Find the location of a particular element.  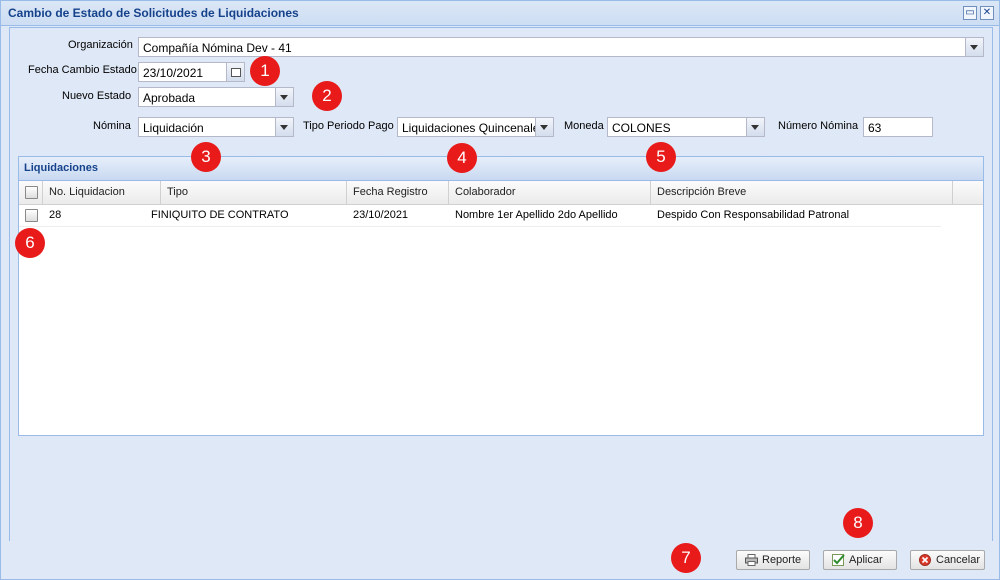

organizacion-value: Compañía Nómina Dev - 41 is located at coordinates (217, 48).